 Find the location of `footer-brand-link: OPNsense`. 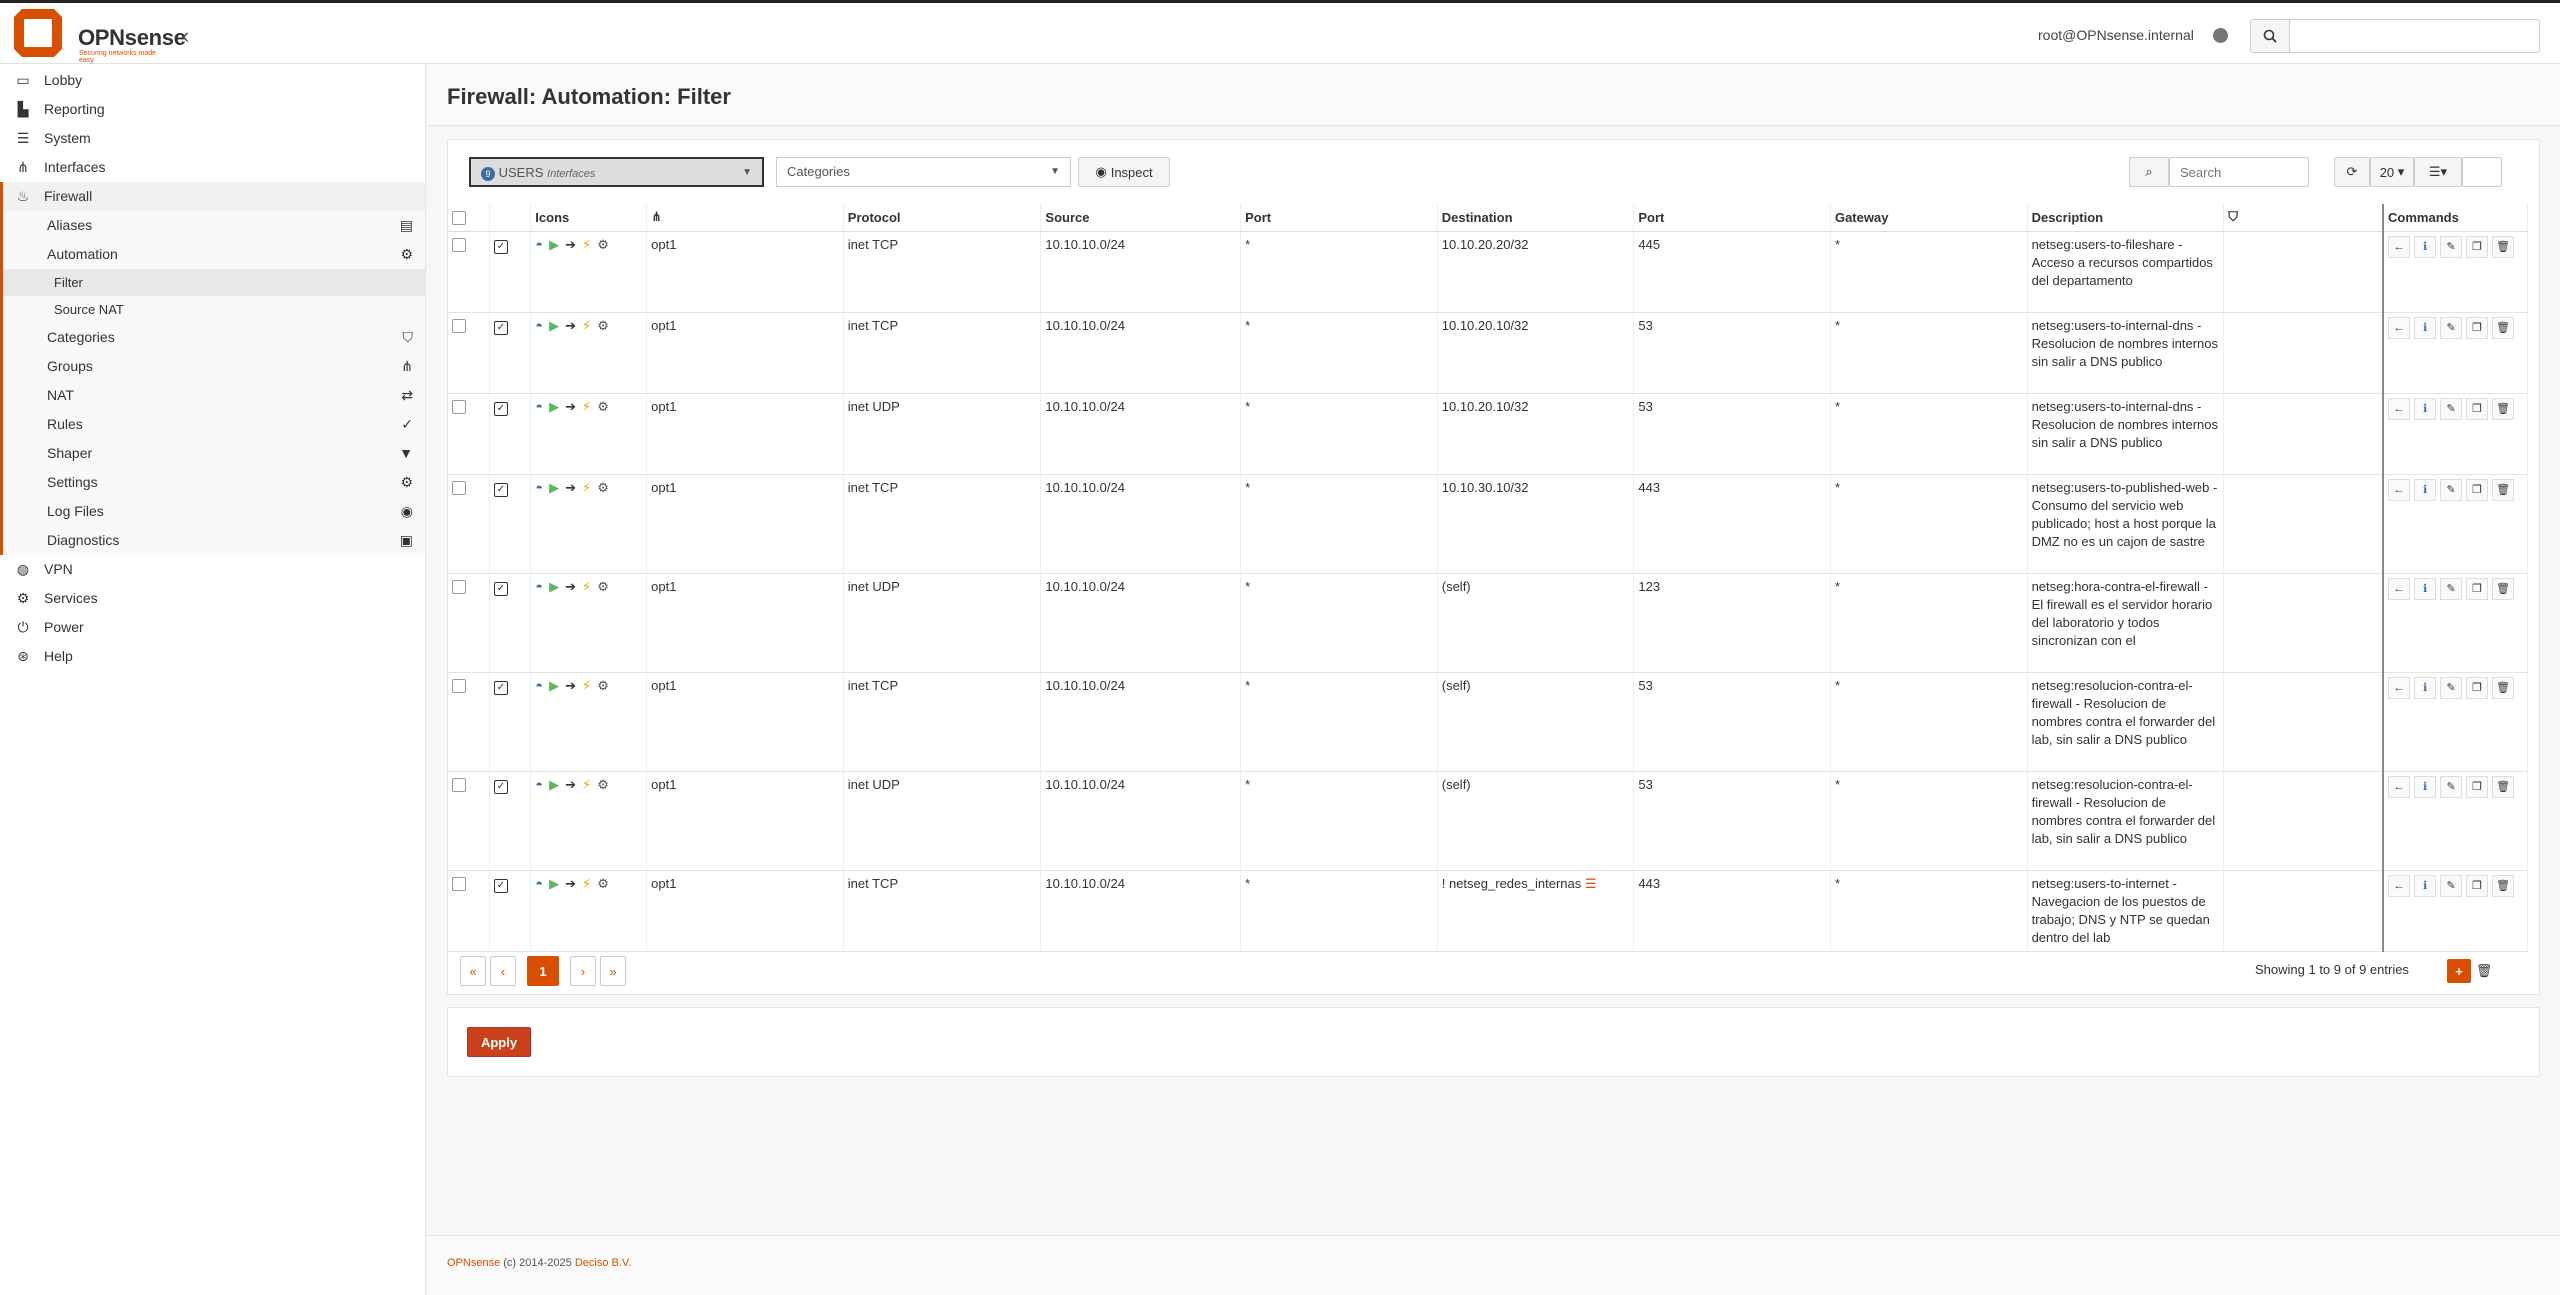

footer-brand-link: OPNsense is located at coordinates (473, 1263).